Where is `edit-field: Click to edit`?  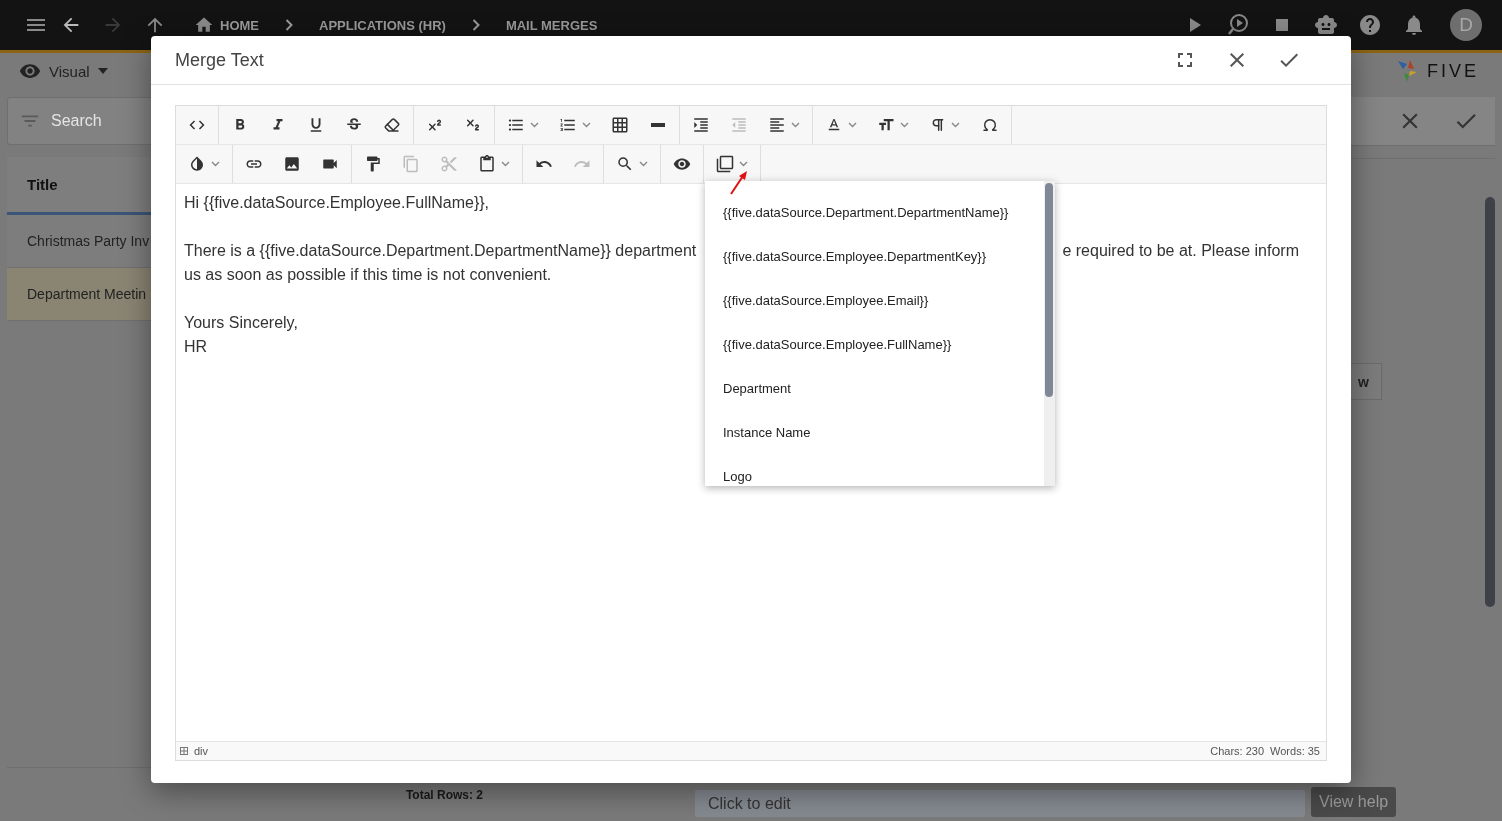
edit-field: Click to edit is located at coordinates (1000, 803).